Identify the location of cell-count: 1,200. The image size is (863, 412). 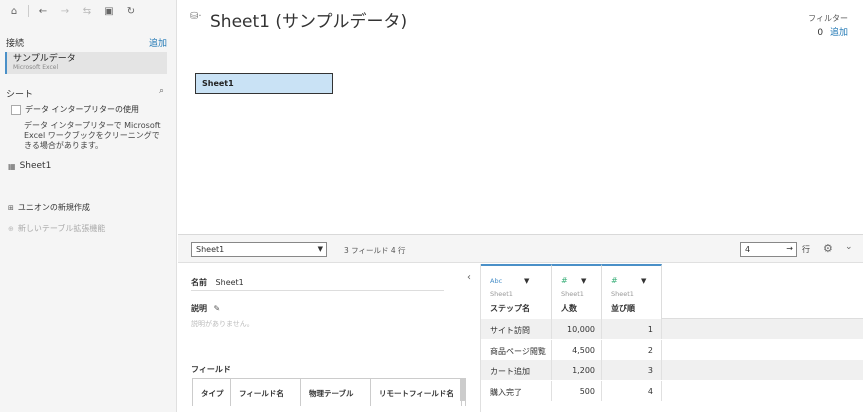
(577, 370).